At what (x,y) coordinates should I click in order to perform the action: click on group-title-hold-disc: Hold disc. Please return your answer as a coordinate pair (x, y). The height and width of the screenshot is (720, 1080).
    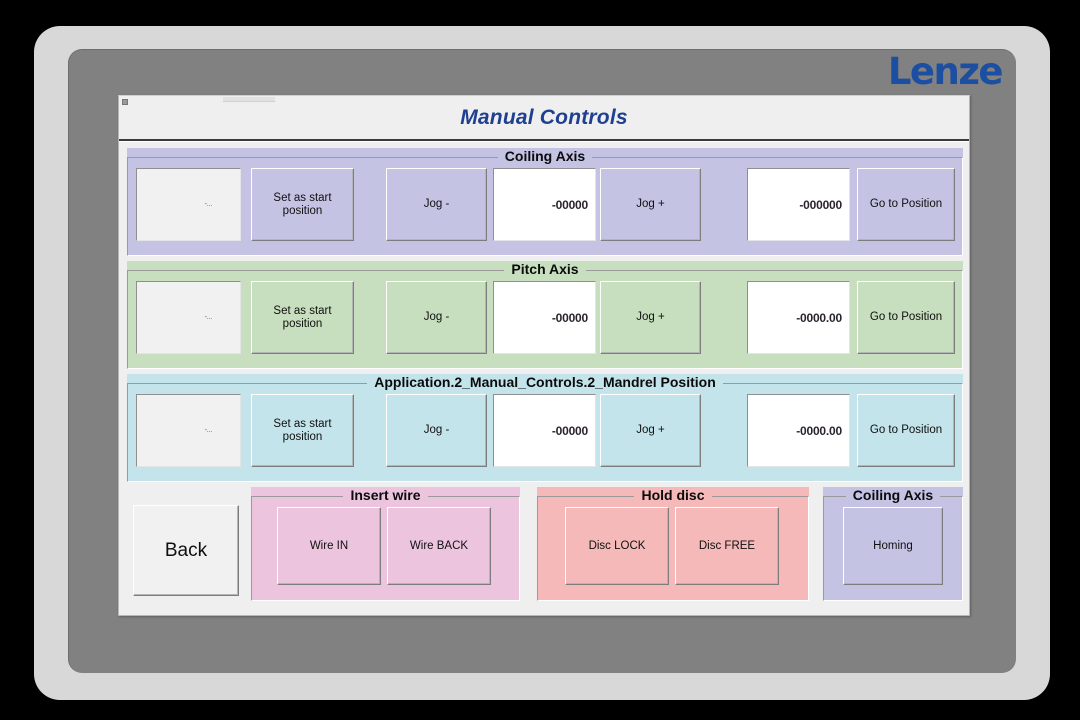
    Looking at the image, I should click on (673, 495).